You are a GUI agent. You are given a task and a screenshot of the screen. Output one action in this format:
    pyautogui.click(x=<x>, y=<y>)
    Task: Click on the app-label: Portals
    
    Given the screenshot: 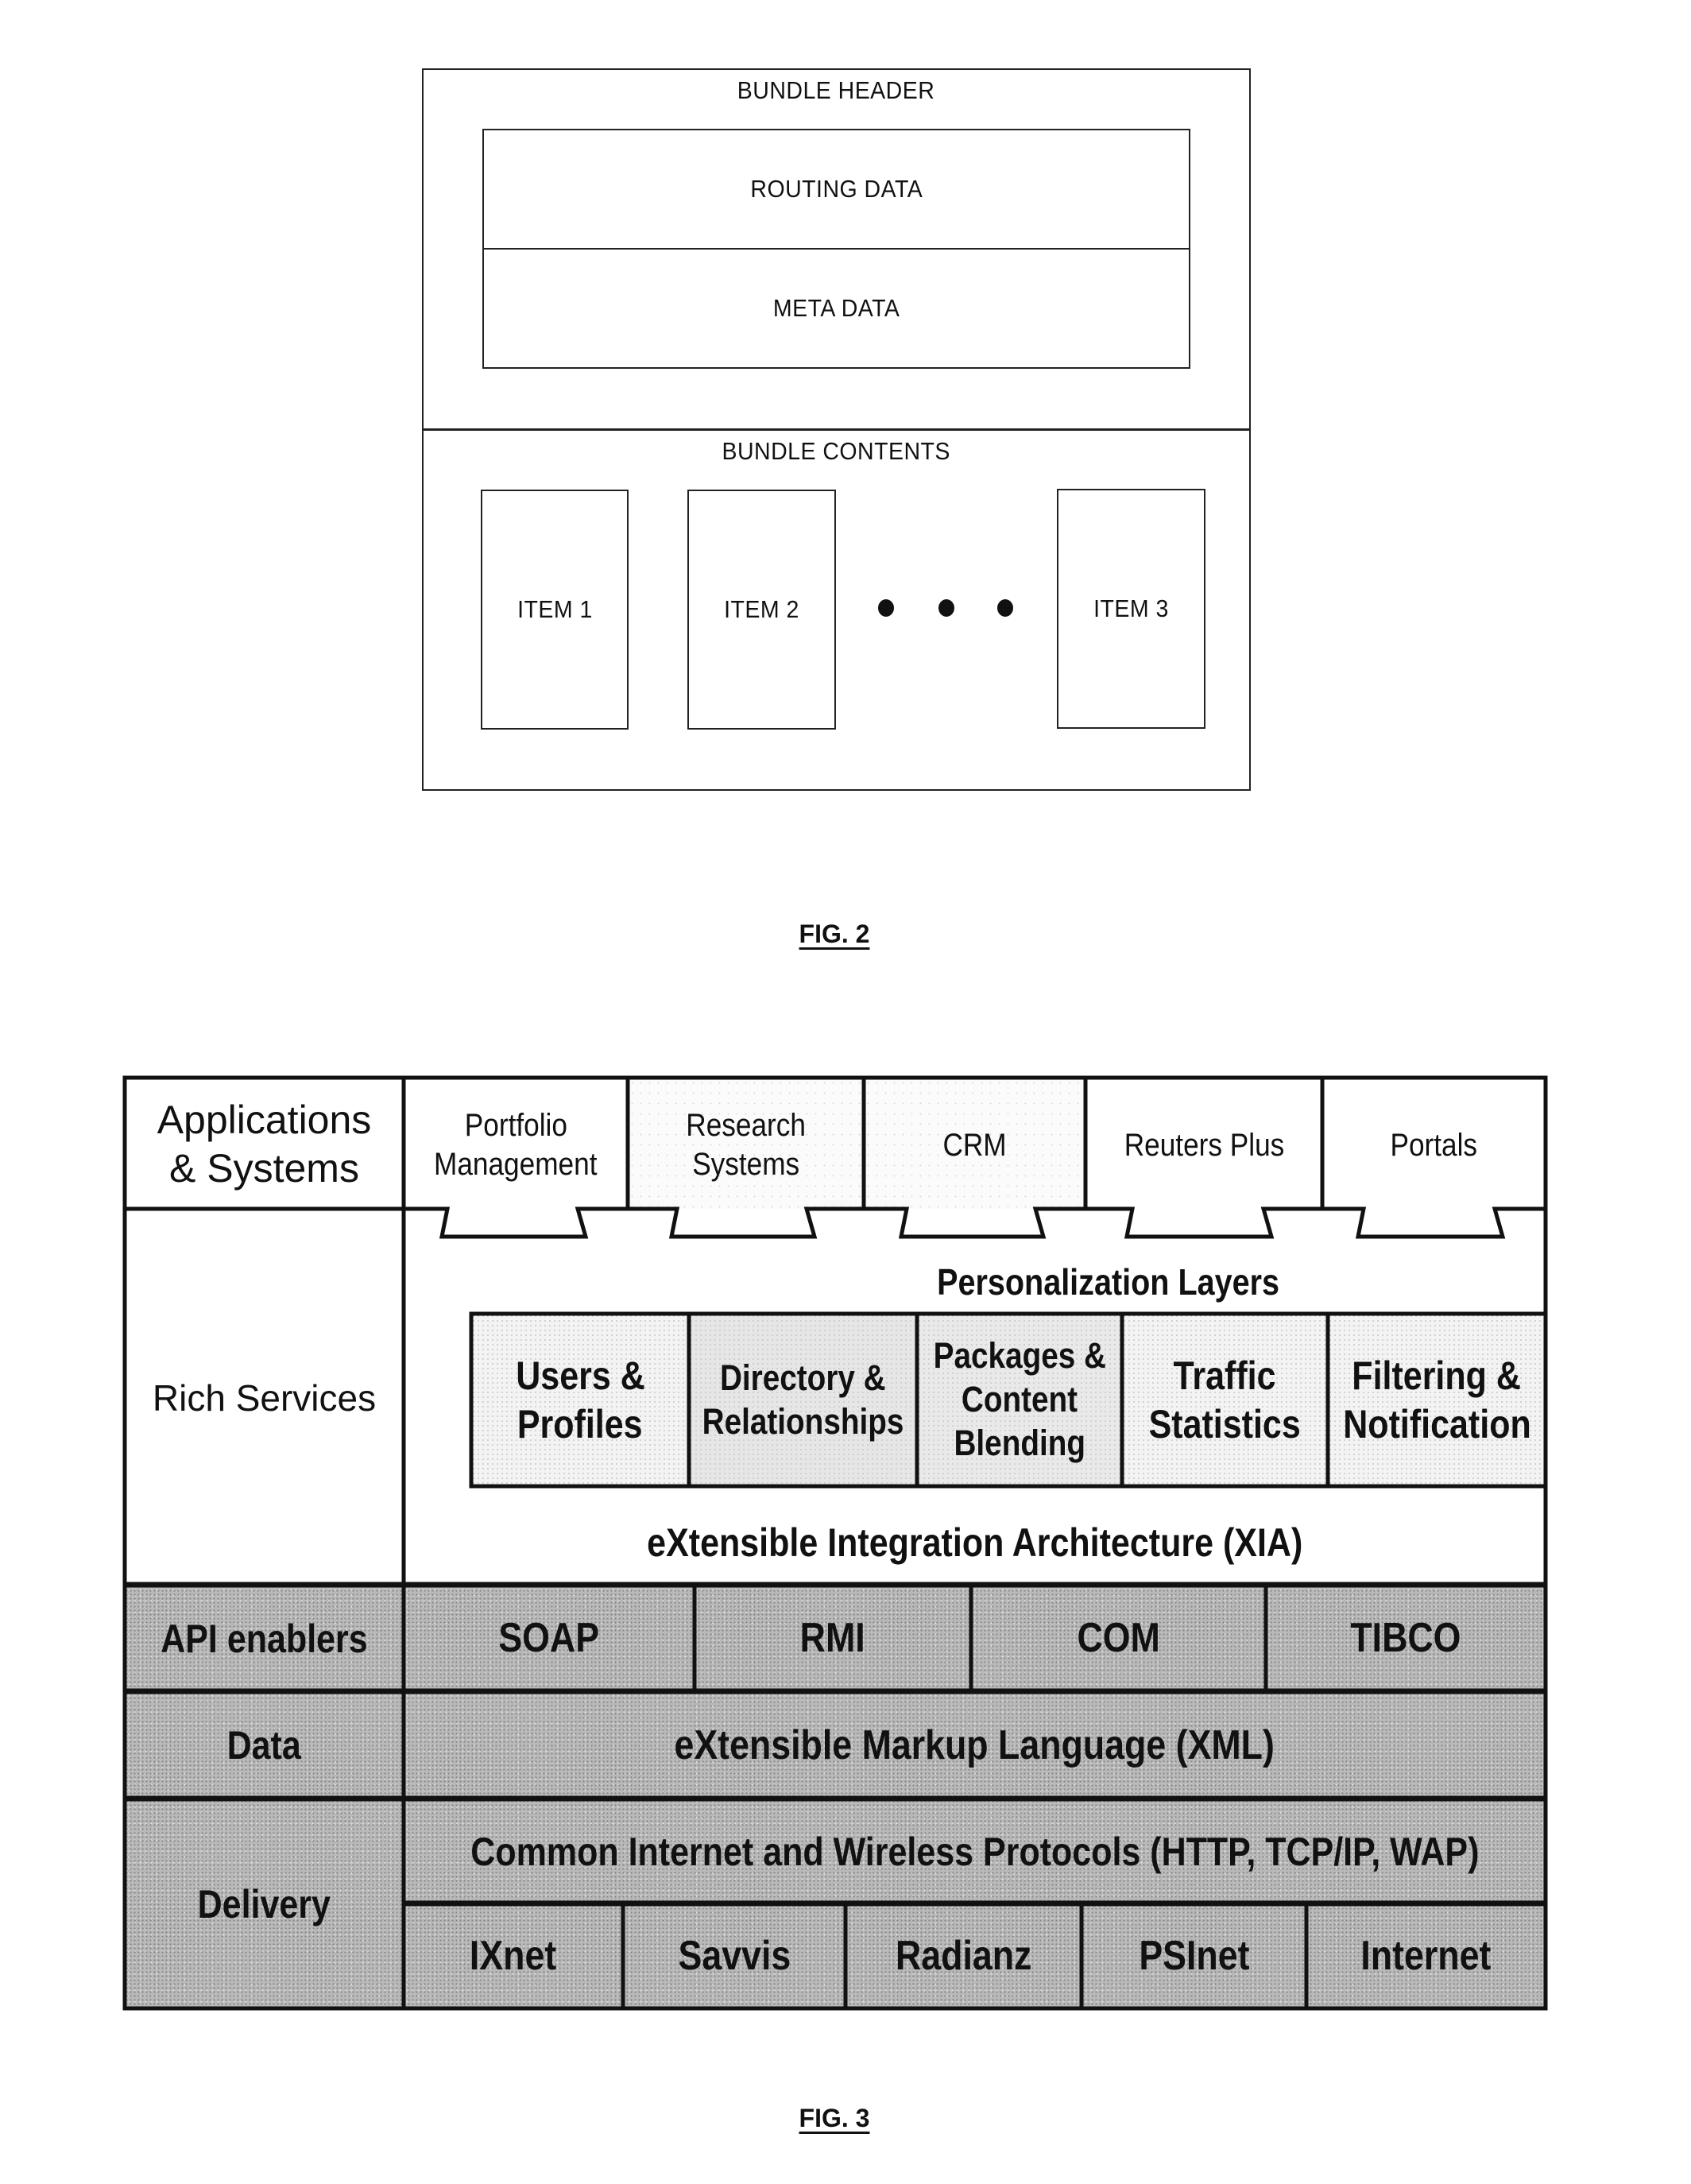 What is the action you would take?
    pyautogui.click(x=1434, y=1145)
    